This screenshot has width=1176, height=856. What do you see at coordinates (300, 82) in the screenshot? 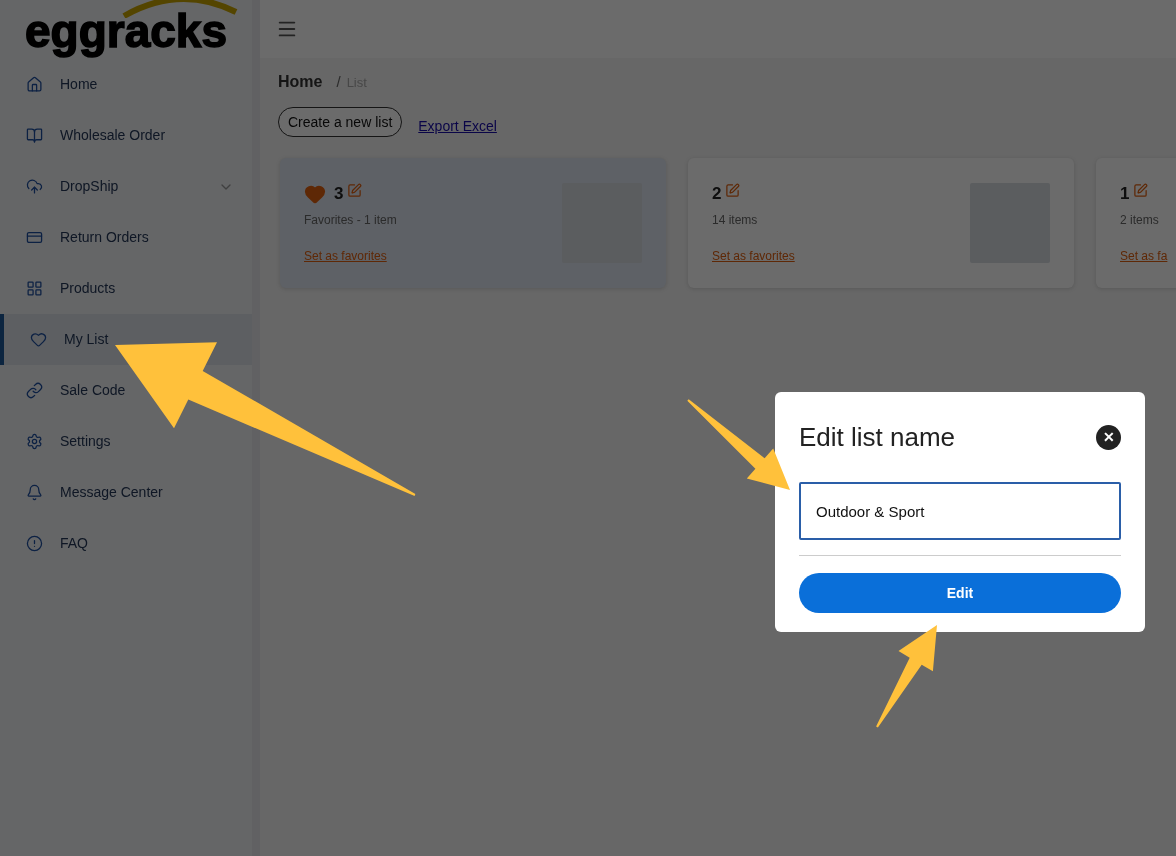
I see `breadcrumb-link: Home` at bounding box center [300, 82].